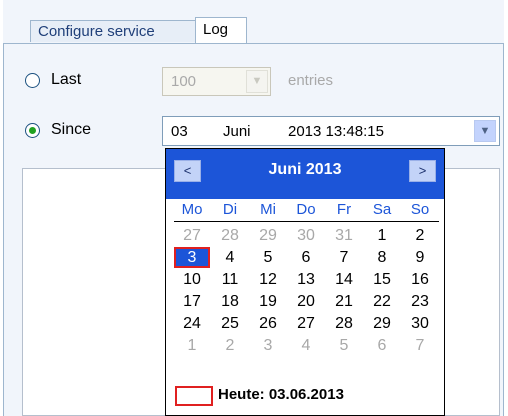 The height and width of the screenshot is (416, 508). I want to click on calendar-day: 19, so click(268, 301).